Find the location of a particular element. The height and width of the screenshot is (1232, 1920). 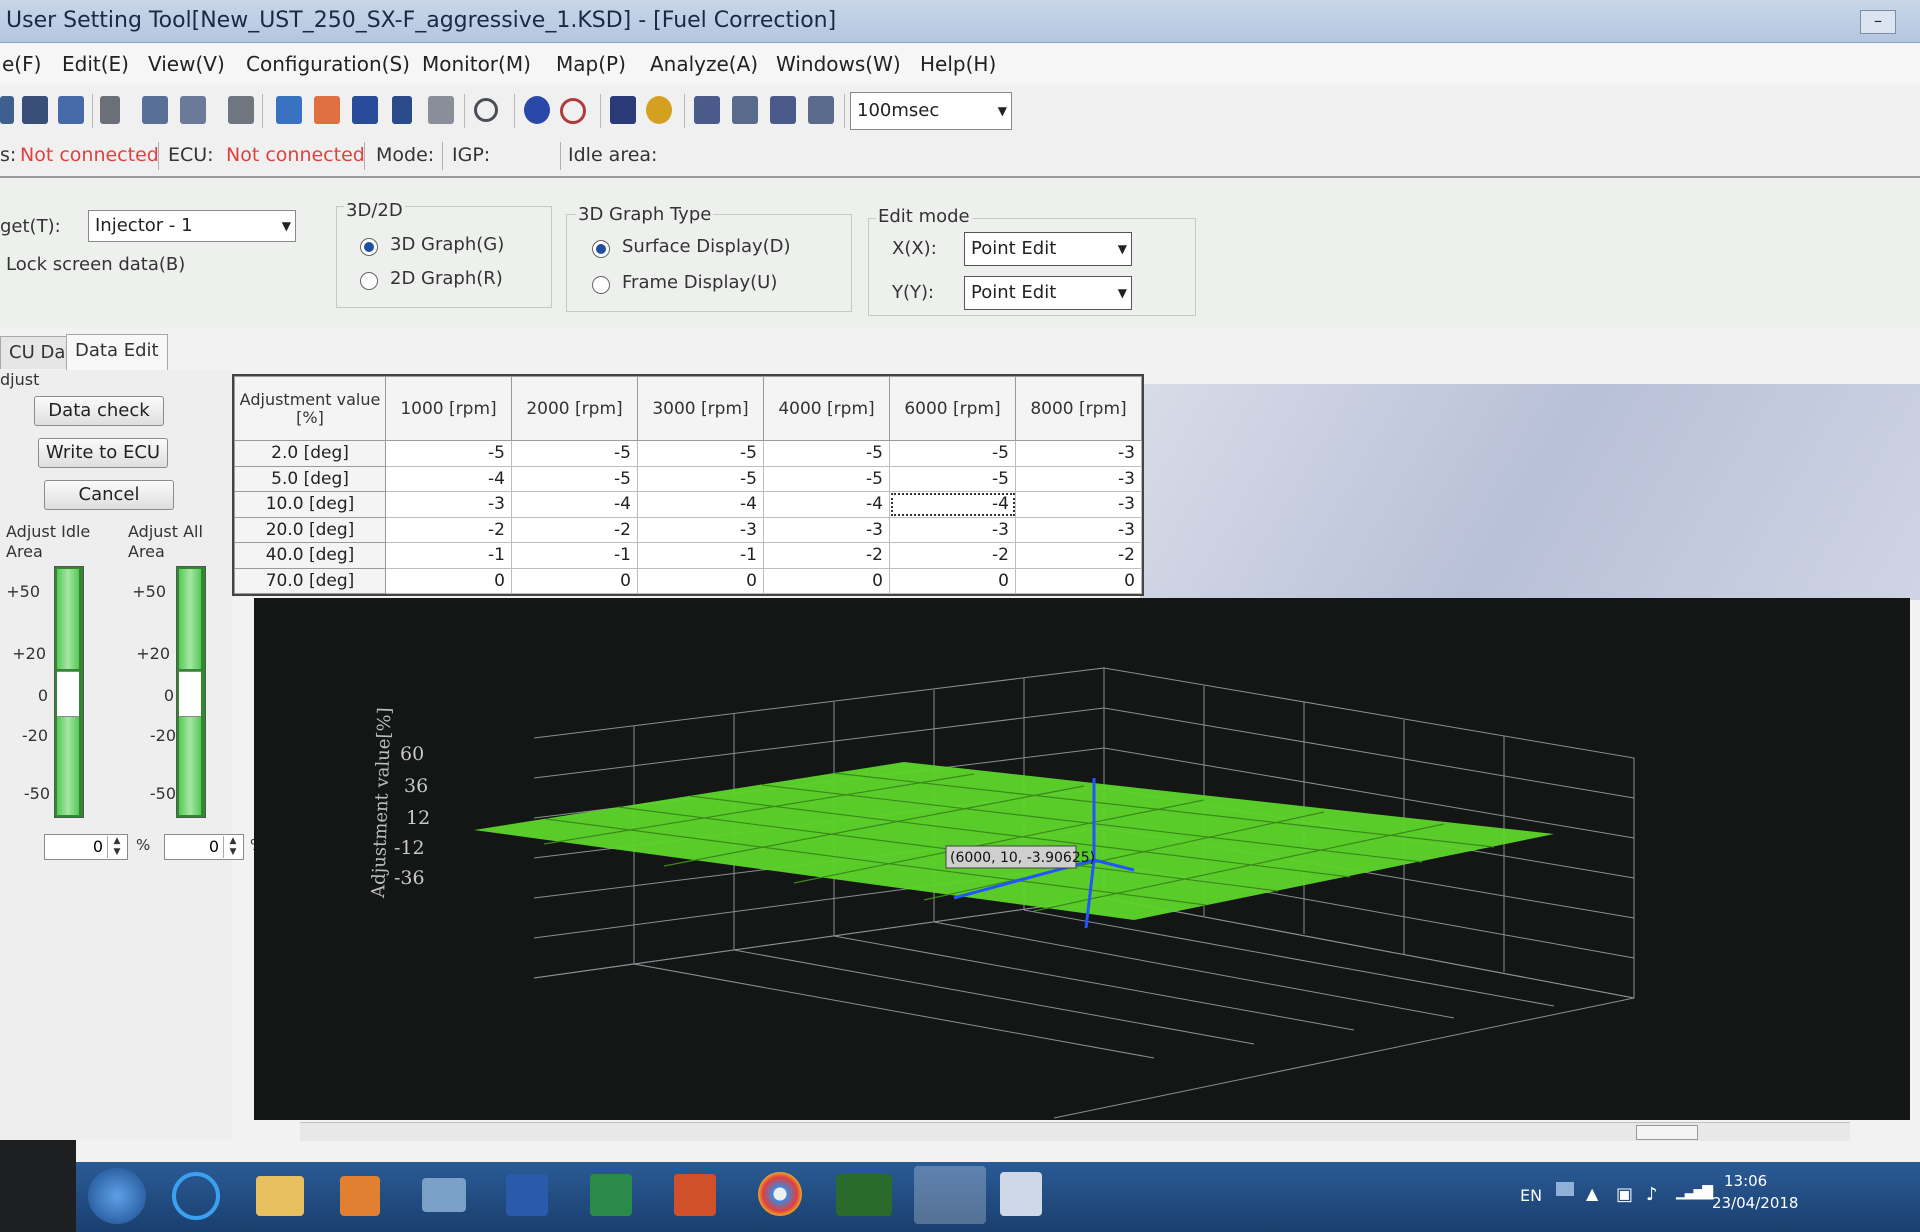

edit-y-select: Point Edit ▼ is located at coordinates (1048, 293).